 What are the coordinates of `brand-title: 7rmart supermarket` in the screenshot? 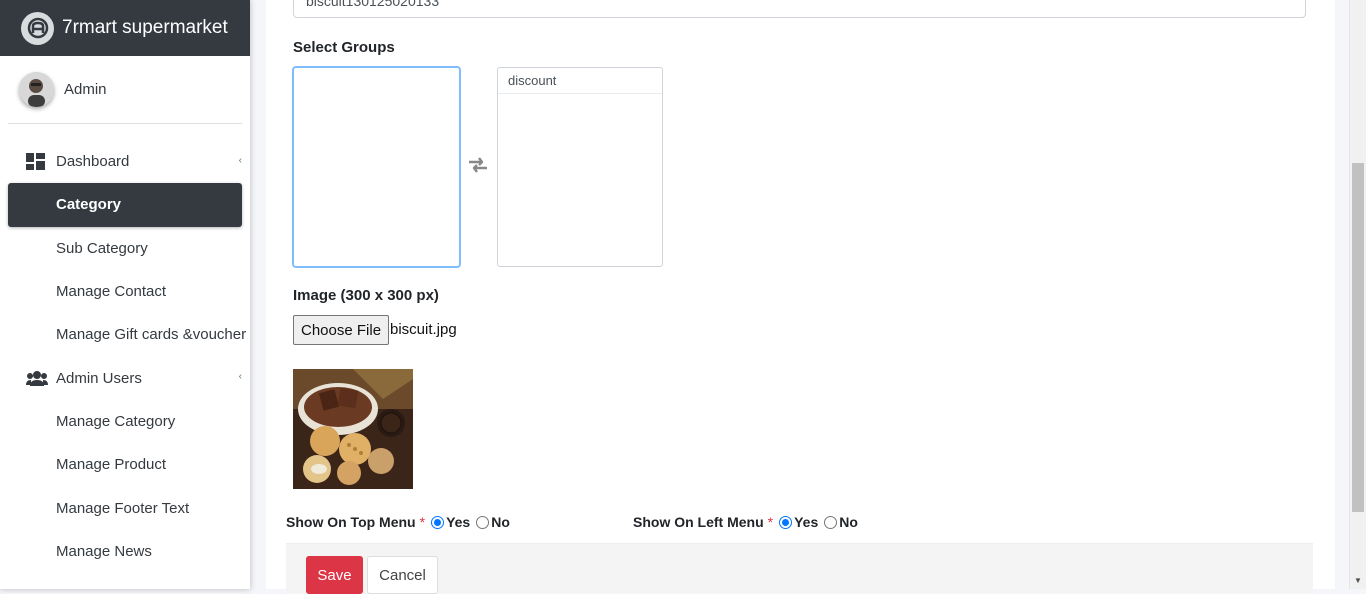 It's located at (145, 27).